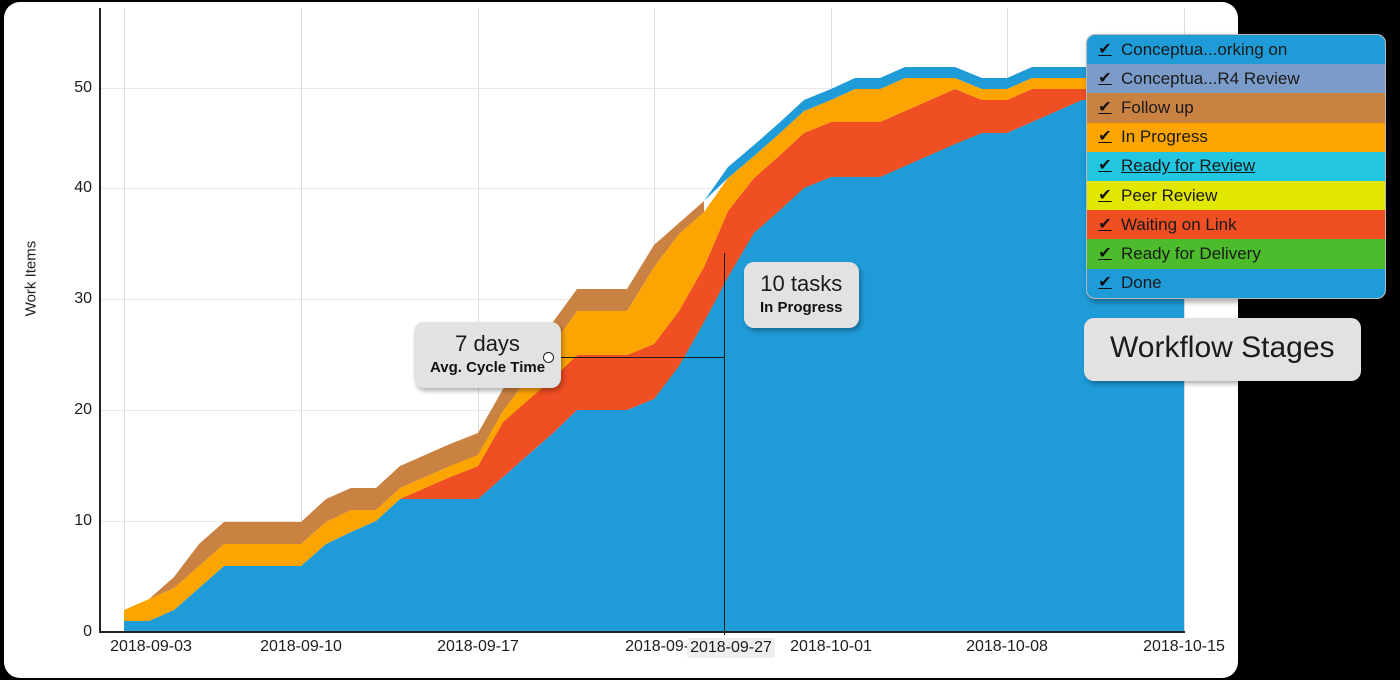 The image size is (1400, 680). What do you see at coordinates (83, 520) in the screenshot?
I see `y-tick-label: 10` at bounding box center [83, 520].